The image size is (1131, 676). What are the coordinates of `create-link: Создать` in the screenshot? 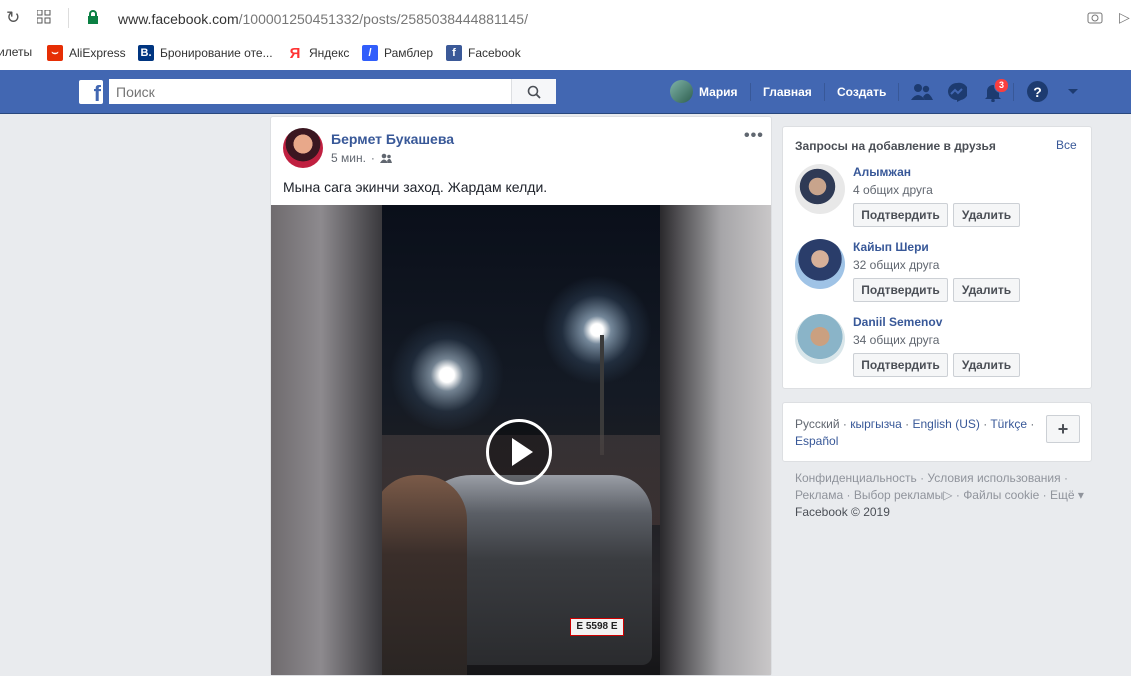 It's located at (861, 91).